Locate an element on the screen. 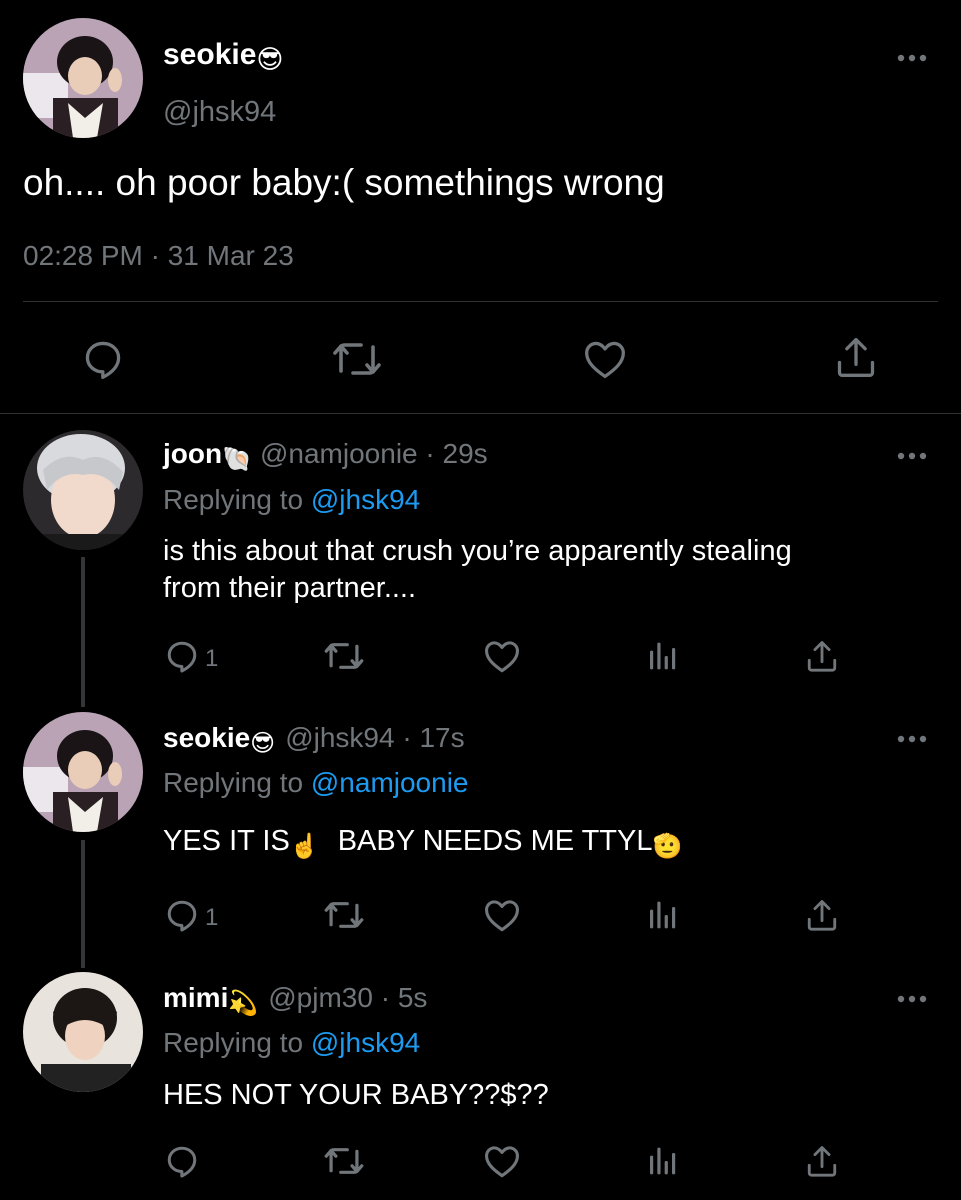 The width and height of the screenshot is (961, 1200). shell-emoji-icon: 🐚 is located at coordinates (237, 459).